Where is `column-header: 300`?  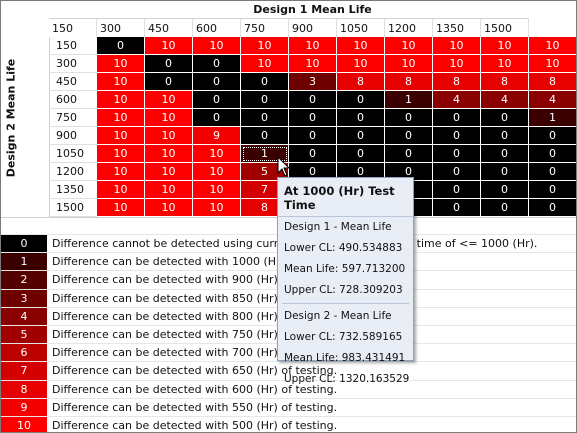
column-header: 300 is located at coordinates (121, 27).